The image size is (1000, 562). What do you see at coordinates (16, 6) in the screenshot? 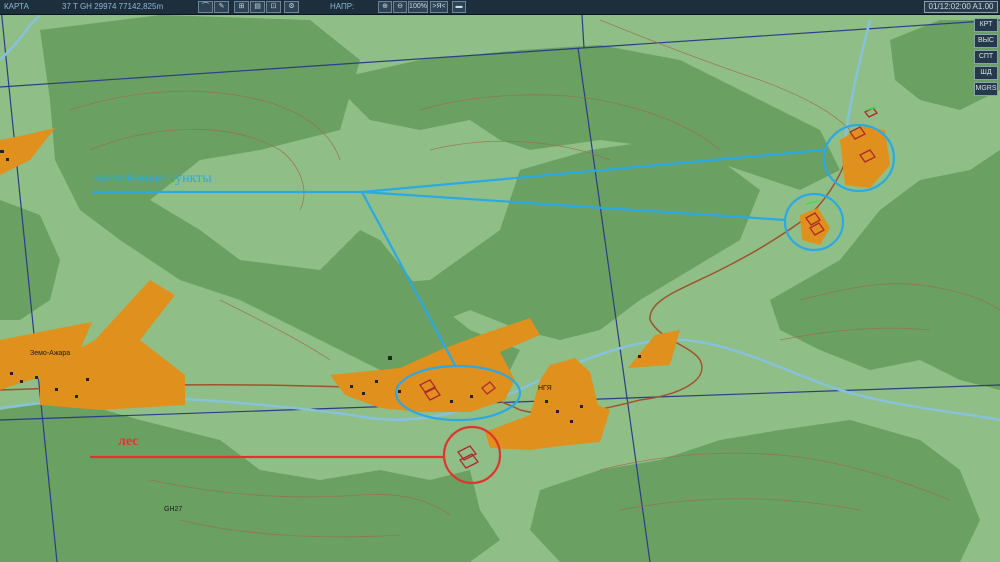
I see `map-mode-label: КАРТА` at bounding box center [16, 6].